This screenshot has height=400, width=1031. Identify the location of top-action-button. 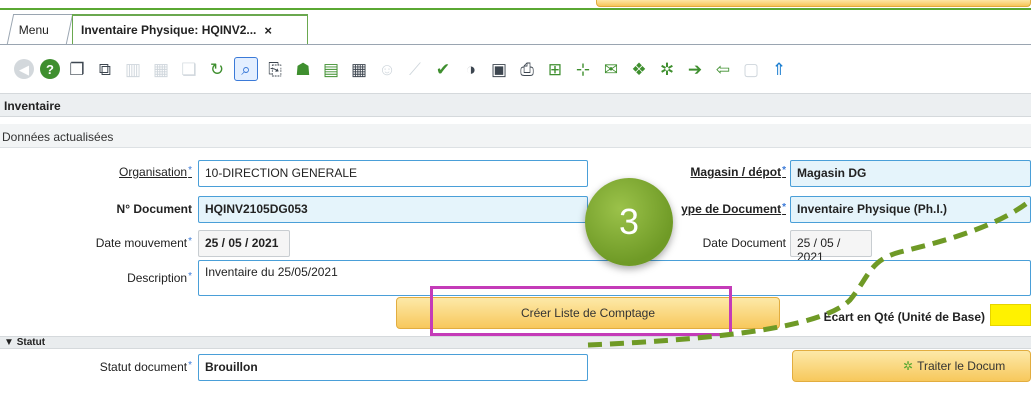
(813, 3).